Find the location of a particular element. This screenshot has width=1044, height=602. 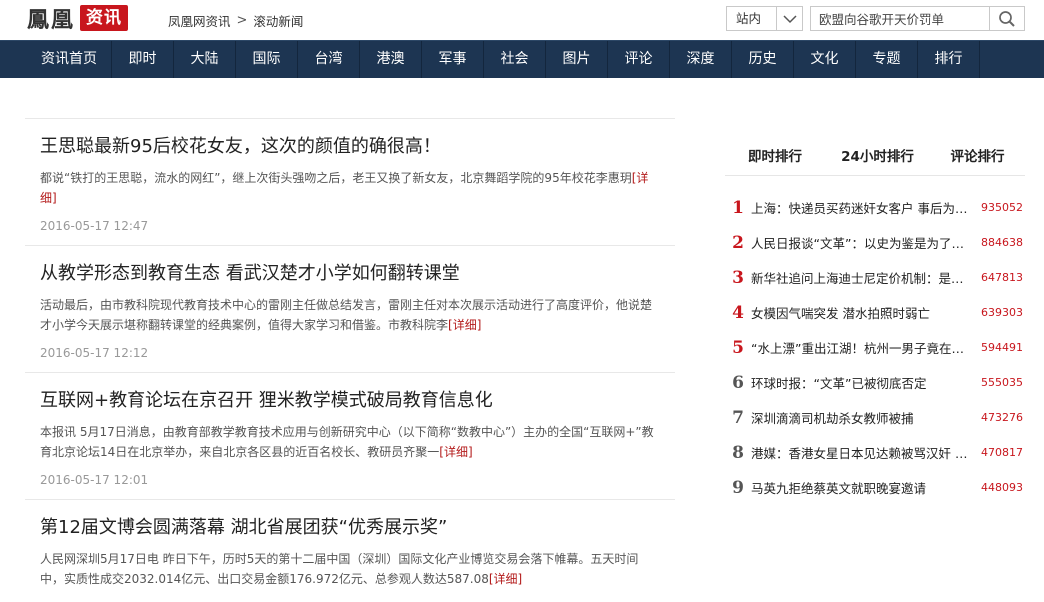

ifeng-logo: 鳳凰 资讯 is located at coordinates (78, 18).